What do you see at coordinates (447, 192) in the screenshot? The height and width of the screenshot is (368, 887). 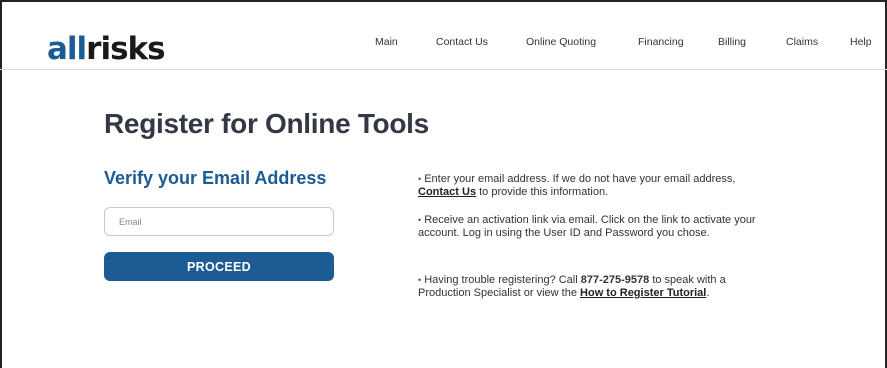 I see `contact-us-link: Contact Us` at bounding box center [447, 192].